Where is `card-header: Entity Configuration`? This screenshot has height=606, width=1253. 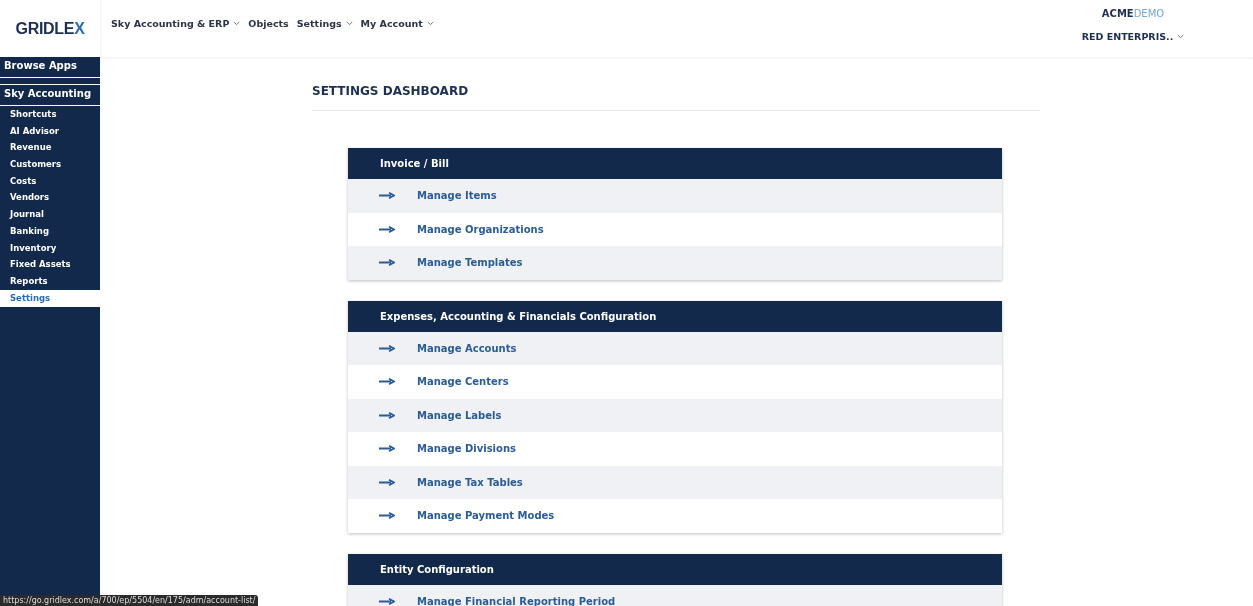
card-header: Entity Configuration is located at coordinates (675, 569).